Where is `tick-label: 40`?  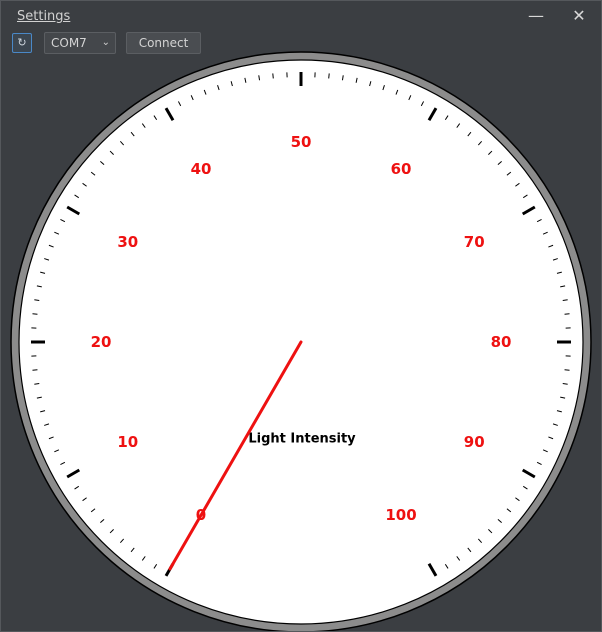
tick-label: 40 is located at coordinates (201, 169).